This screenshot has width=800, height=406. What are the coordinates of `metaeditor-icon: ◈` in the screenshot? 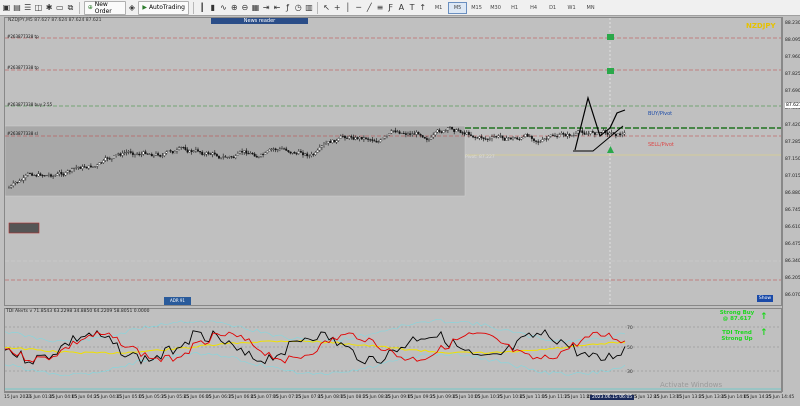 It's located at (132, 8).